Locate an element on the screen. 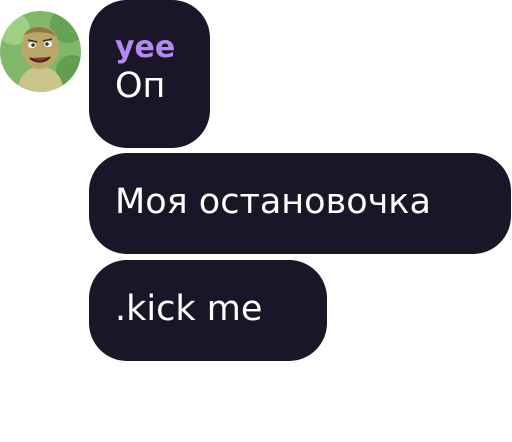 The height and width of the screenshot is (442, 512). message-text: .kick me is located at coordinates (189, 309).